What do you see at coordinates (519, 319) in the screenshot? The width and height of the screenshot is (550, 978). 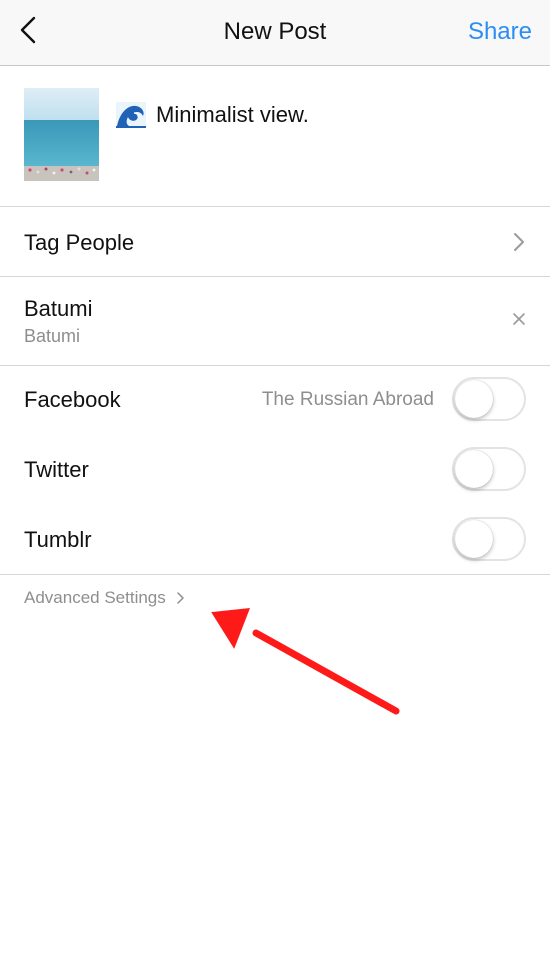 I see `close-icon` at bounding box center [519, 319].